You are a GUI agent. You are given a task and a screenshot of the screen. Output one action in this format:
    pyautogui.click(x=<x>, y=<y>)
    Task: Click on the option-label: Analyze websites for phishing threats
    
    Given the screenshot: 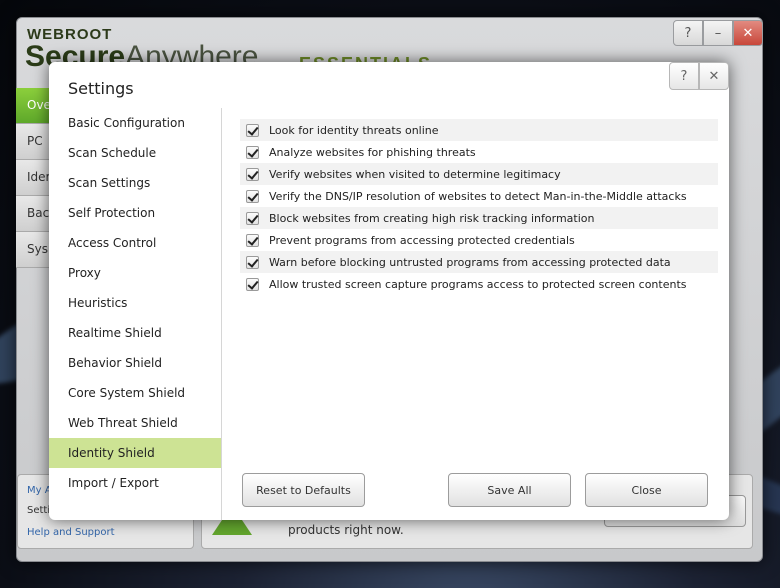 What is the action you would take?
    pyautogui.click(x=372, y=152)
    